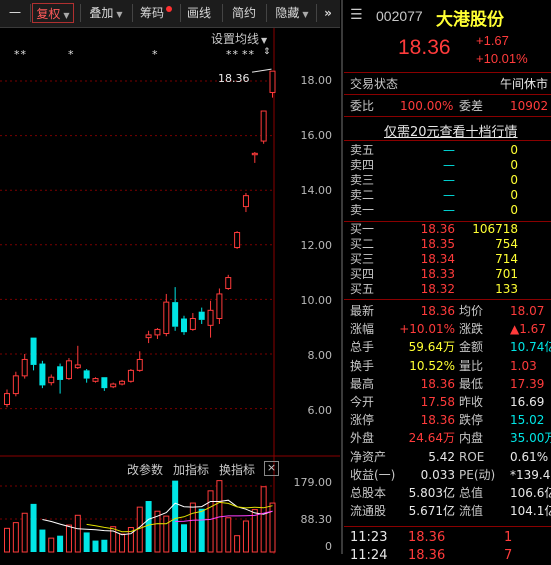 Image resolution: width=551 pixels, height=565 pixels. What do you see at coordinates (524, 84) in the screenshot?
I see `trade-status-value: 午间休市` at bounding box center [524, 84].